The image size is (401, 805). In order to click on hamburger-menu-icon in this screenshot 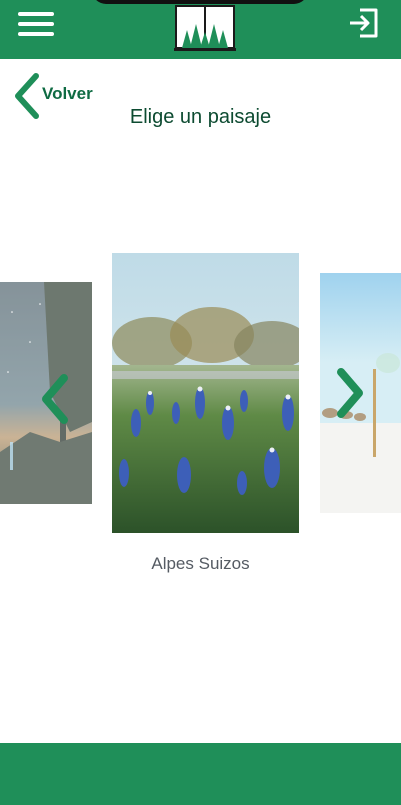, I will do `click(36, 24)`.